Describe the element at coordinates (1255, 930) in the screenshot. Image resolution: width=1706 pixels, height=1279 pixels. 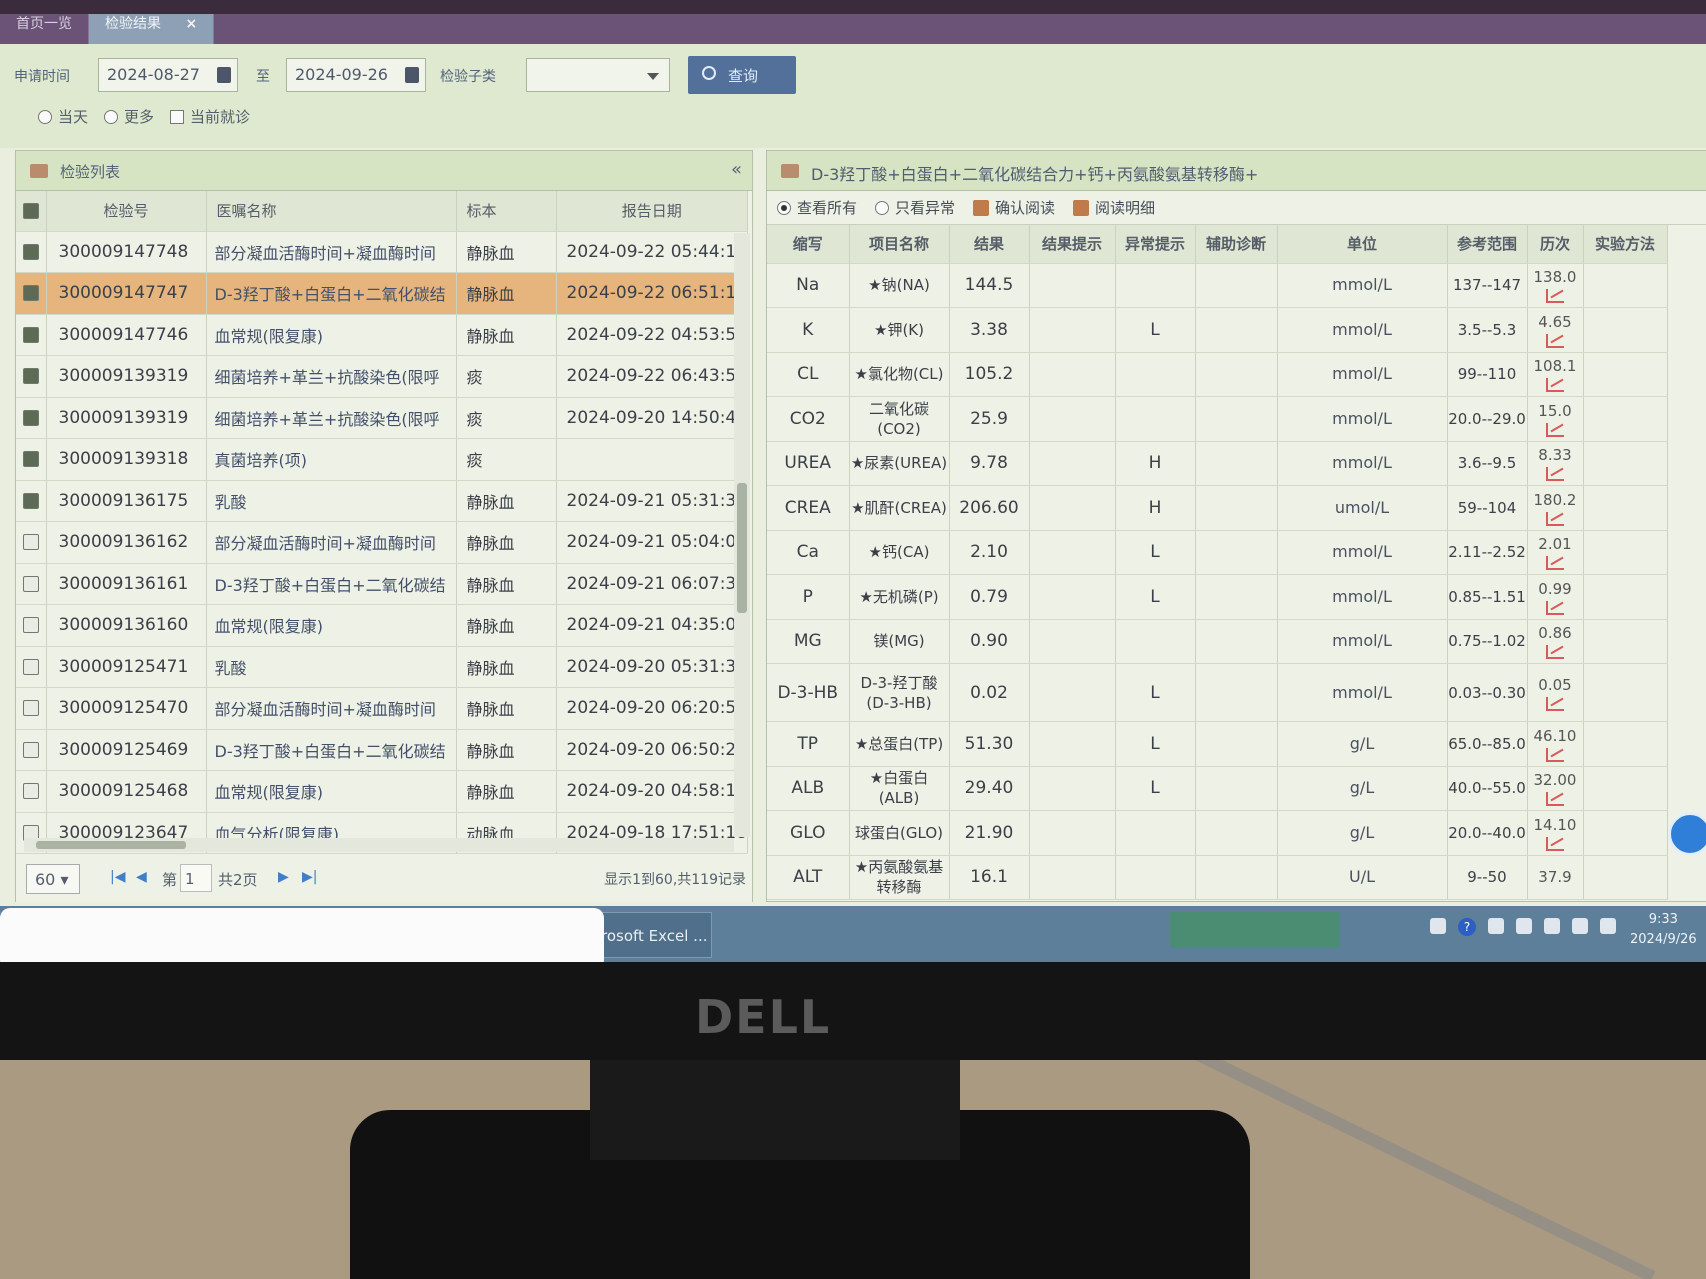
I see `taskbar-app-button` at that location.